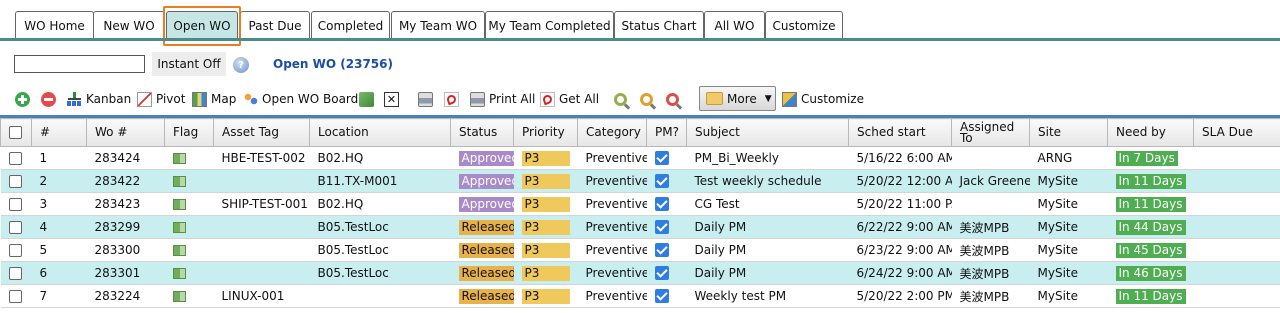 Image resolution: width=1280 pixels, height=313 pixels. I want to click on subject: Daily PM, so click(767, 250).